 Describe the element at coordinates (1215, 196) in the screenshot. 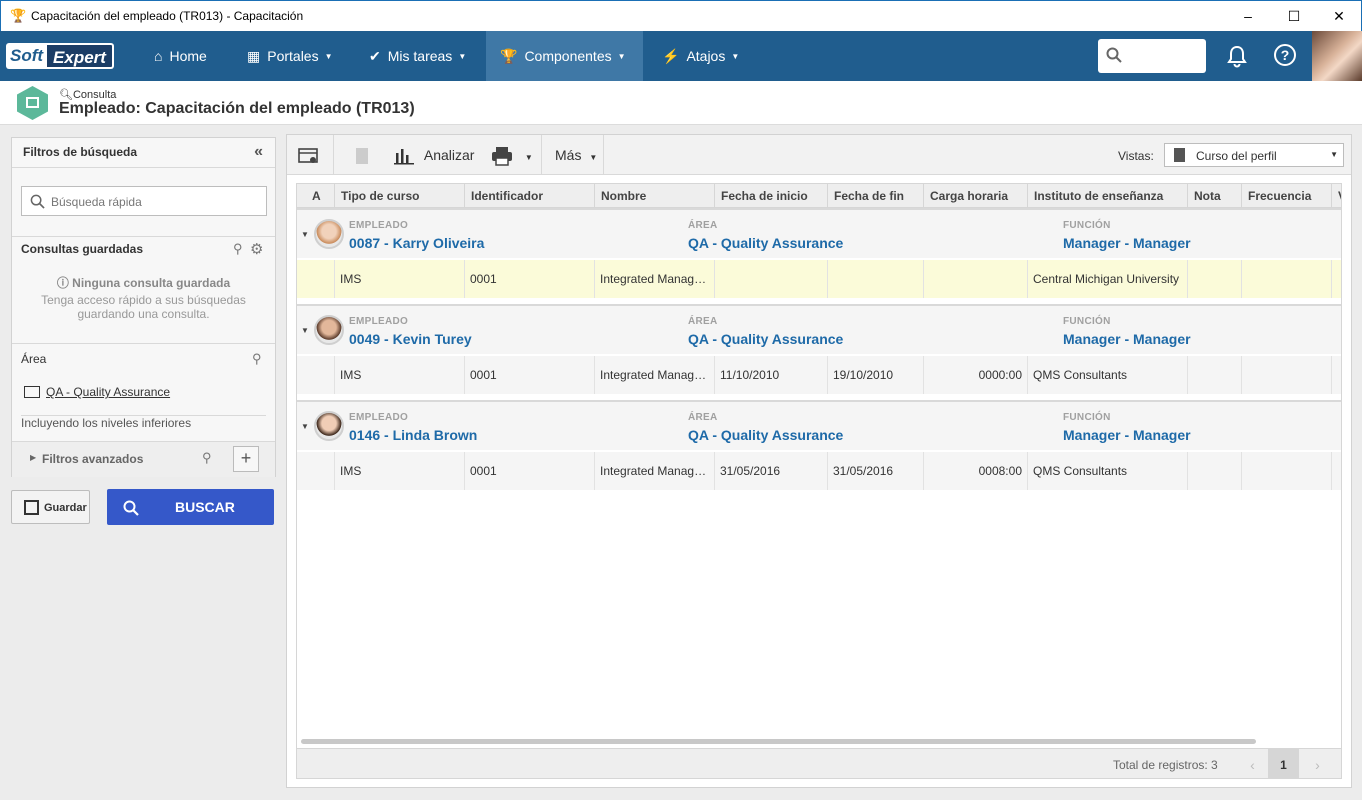

I see `col-nota: Nota` at that location.